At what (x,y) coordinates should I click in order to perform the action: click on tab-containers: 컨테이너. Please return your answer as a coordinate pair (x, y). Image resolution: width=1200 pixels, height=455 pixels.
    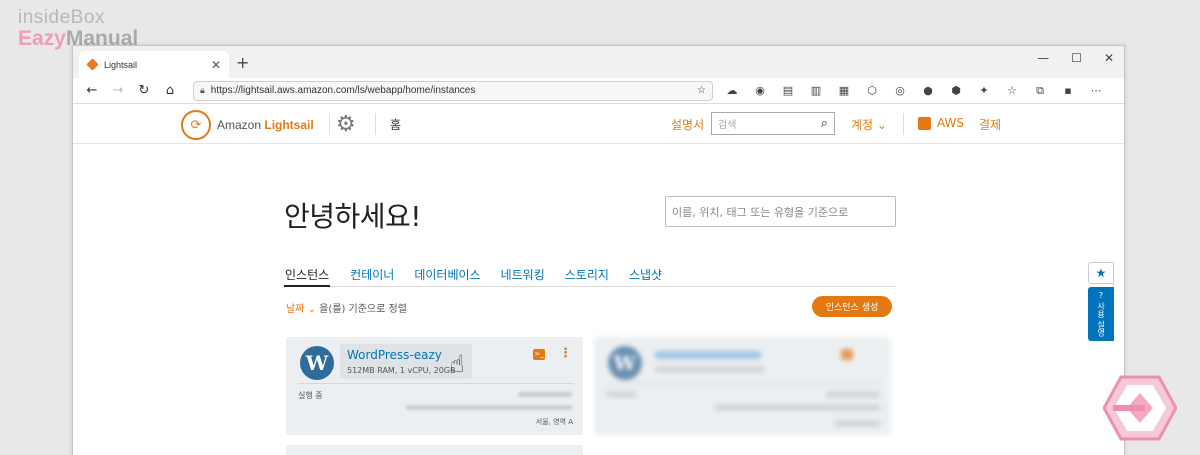
    Looking at the image, I should click on (372, 276).